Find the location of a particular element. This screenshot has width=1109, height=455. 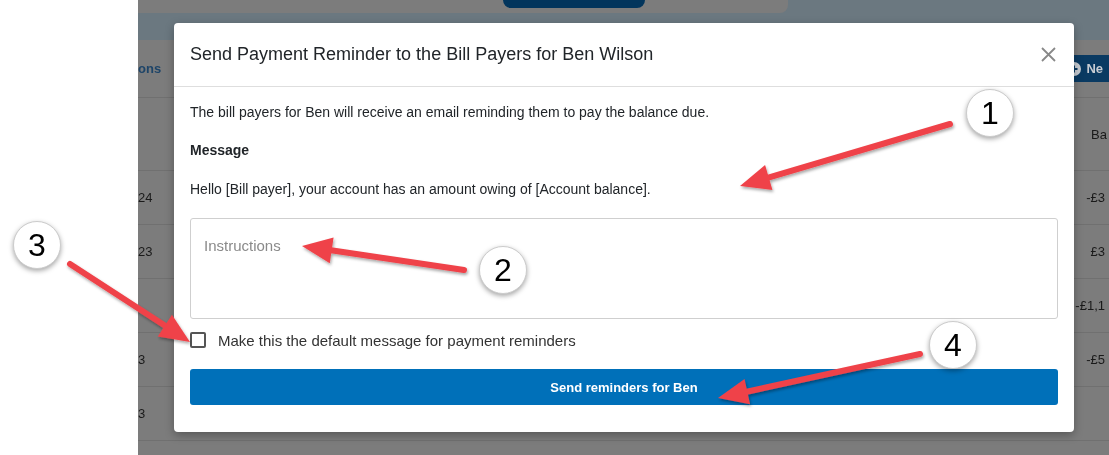

table-cell: 23 is located at coordinates (145, 251).